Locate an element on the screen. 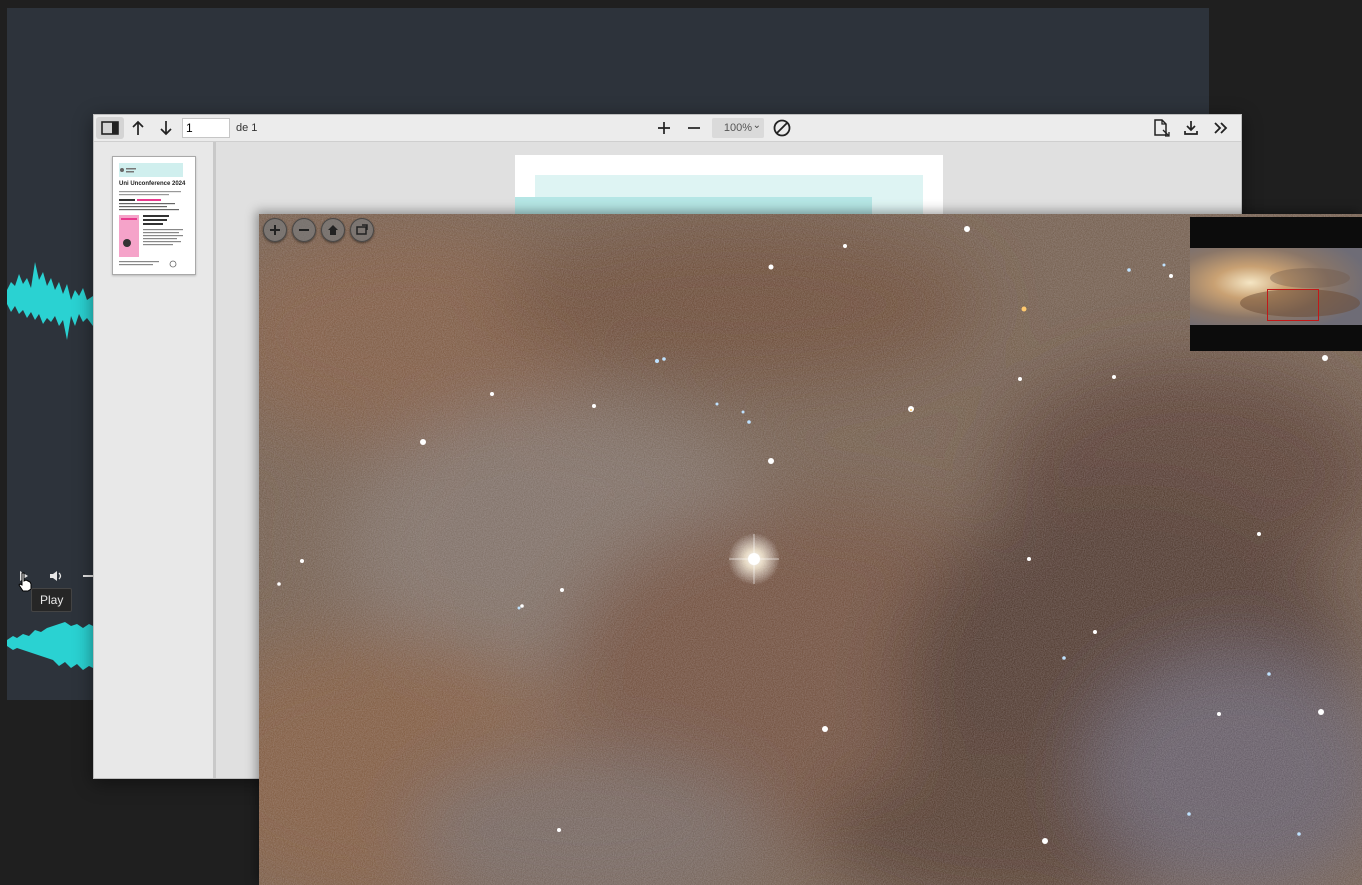  open-document-button is located at coordinates (1161, 128).